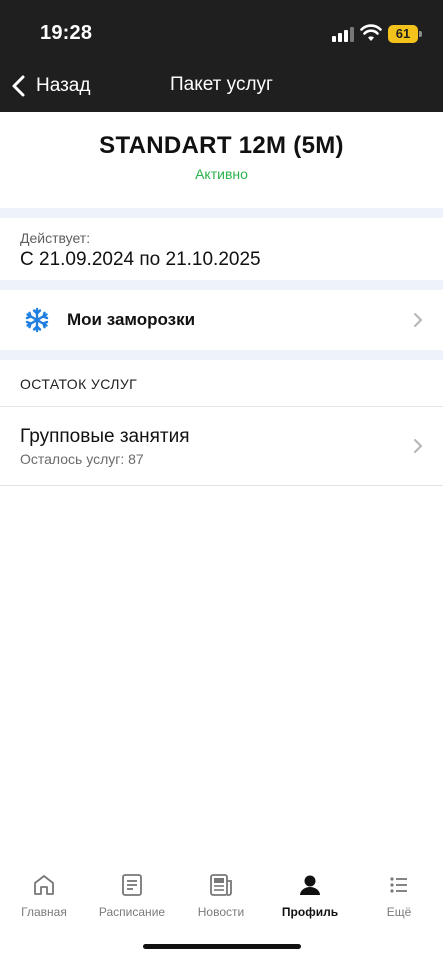 The height and width of the screenshot is (960, 443). What do you see at coordinates (44, 895) in the screenshot?
I see `tab-home: Главная` at bounding box center [44, 895].